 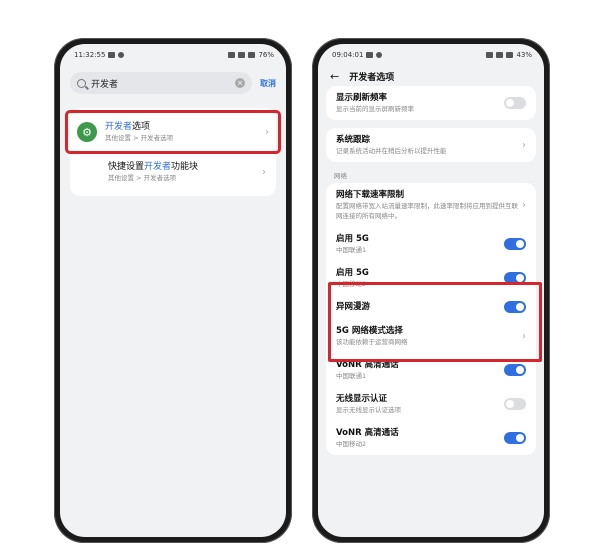 I want to click on row-subtitle: 记录系统活动并在稍后分析以提升性能, so click(x=391, y=151).